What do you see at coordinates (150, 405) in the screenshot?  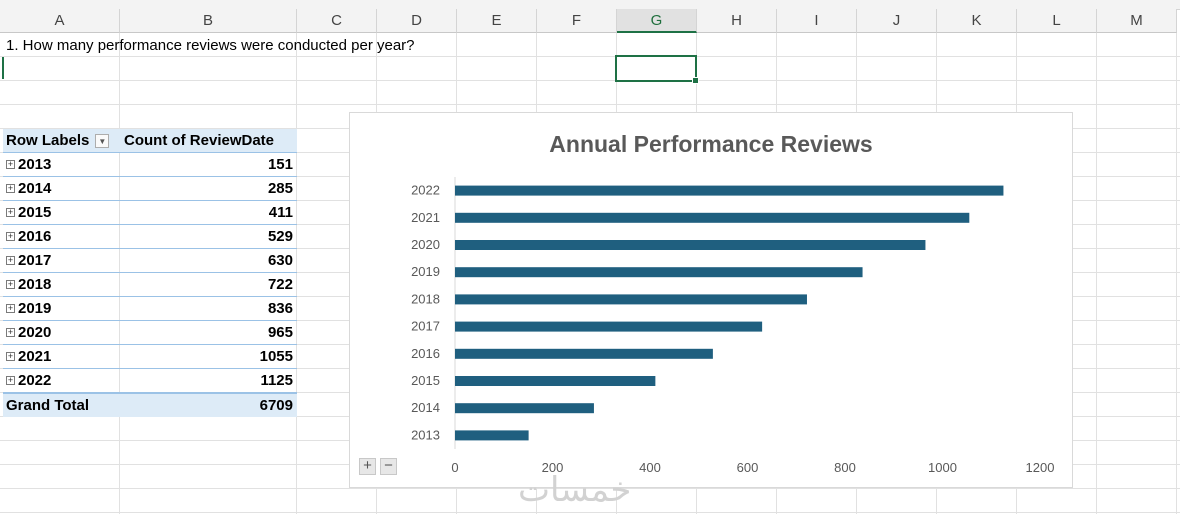 I see `pivot-grand-total-row: Grand Total 6709` at bounding box center [150, 405].